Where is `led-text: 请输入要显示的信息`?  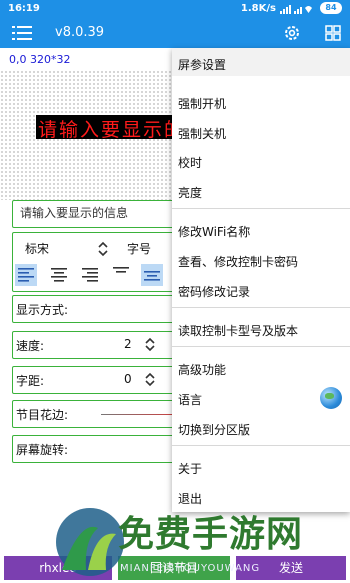 led-text: 请输入要显示的信息 is located at coordinates (107, 129).